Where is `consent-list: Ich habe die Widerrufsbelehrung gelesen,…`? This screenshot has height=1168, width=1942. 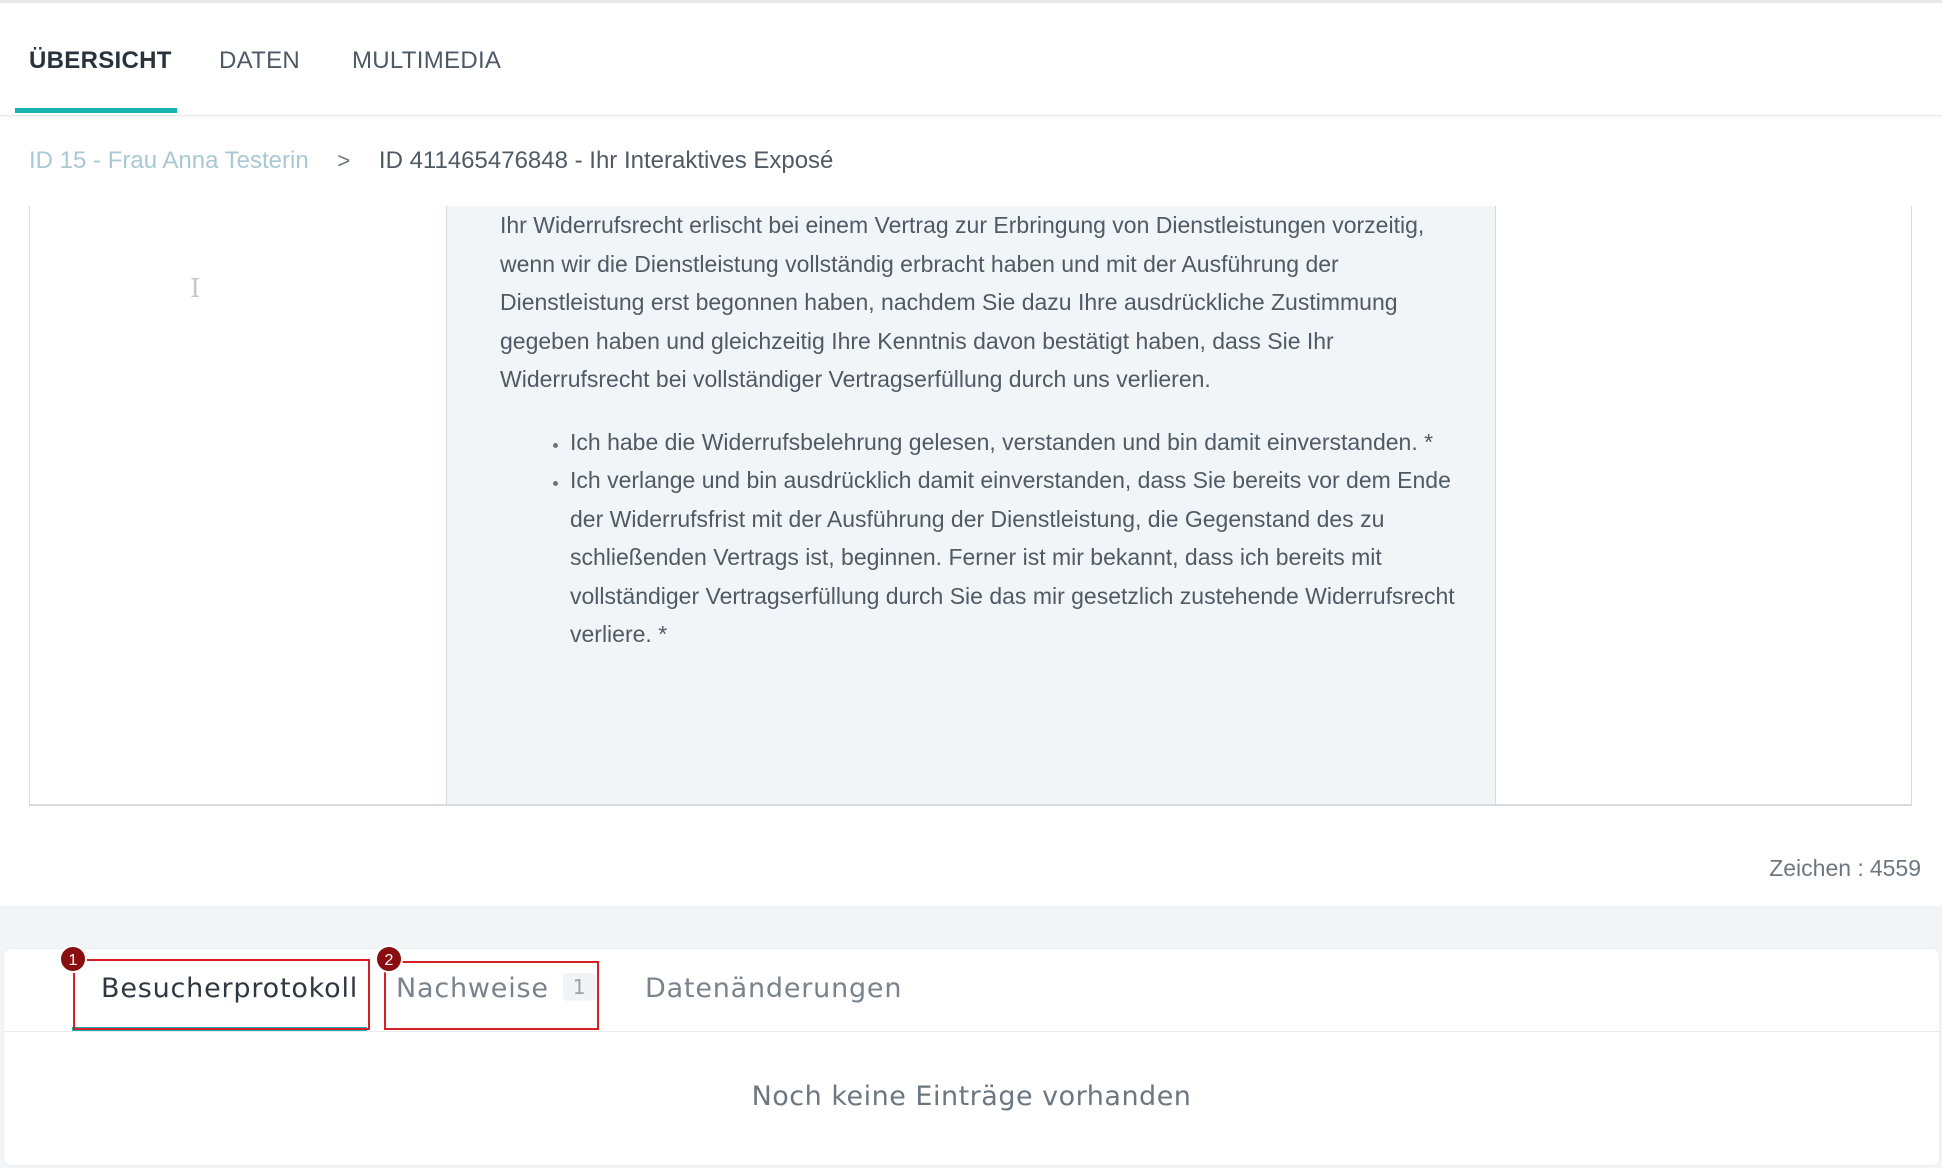
consent-list: Ich habe die Widerrufsbelehrung gelesen,… is located at coordinates (1015, 538).